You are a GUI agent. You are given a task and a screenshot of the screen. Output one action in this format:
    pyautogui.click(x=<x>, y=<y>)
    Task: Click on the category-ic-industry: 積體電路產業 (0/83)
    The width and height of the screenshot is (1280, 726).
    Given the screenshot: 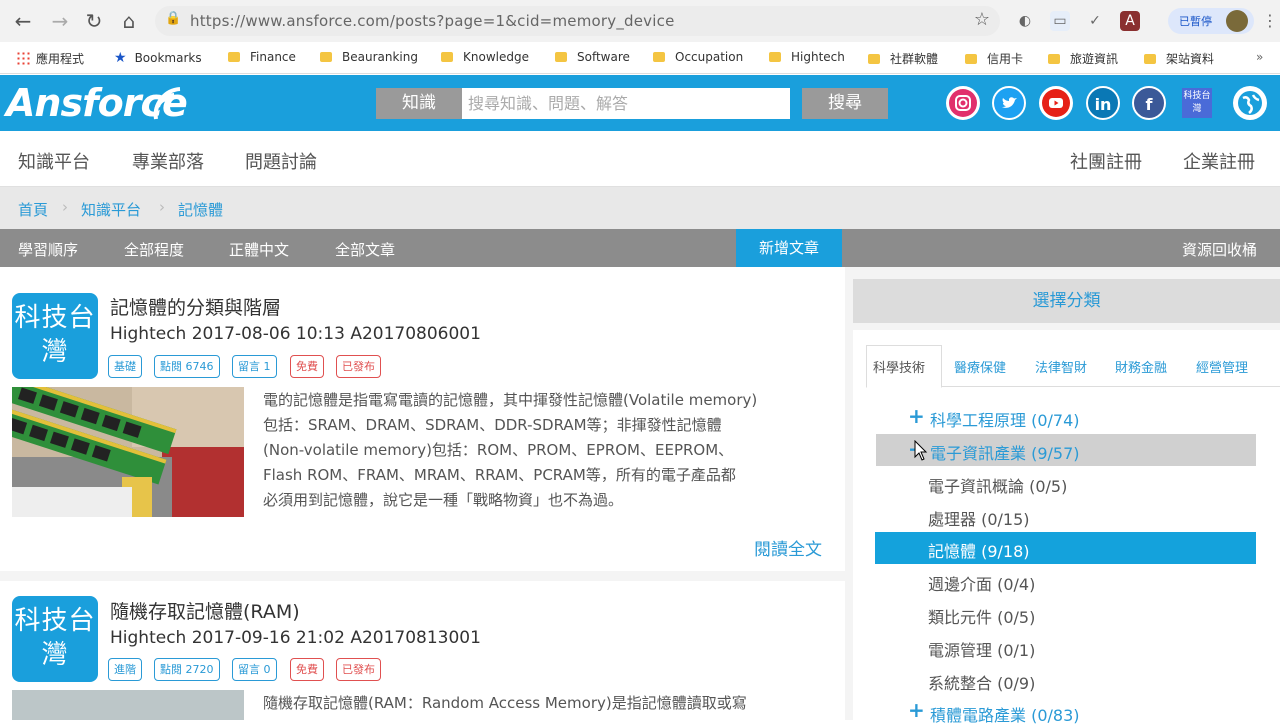 What is the action you would take?
    pyautogui.click(x=1005, y=714)
    